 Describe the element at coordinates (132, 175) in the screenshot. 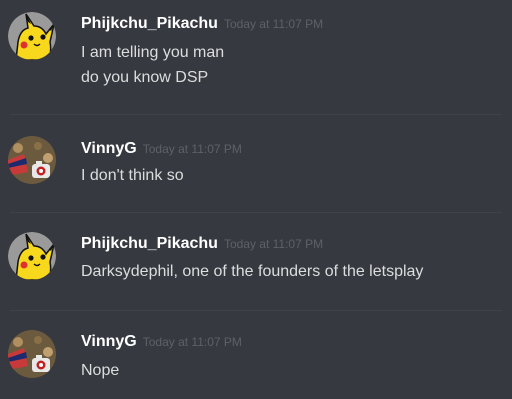

I see `message-line: I don't think so` at that location.